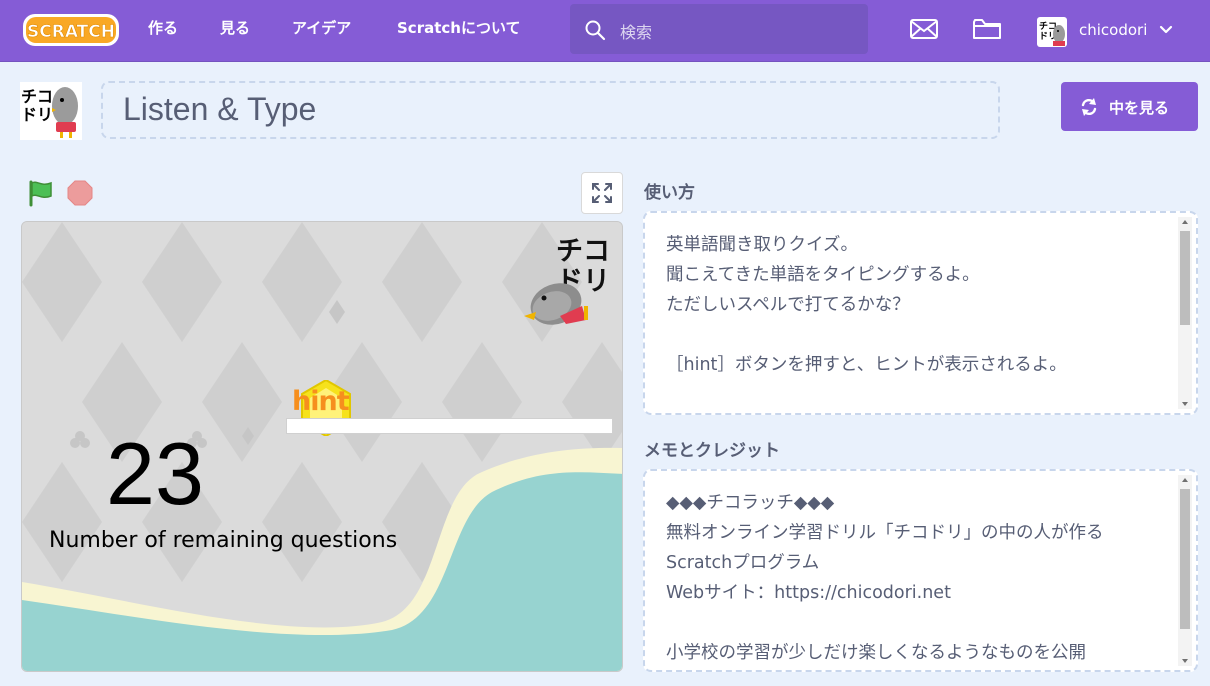 The image size is (1210, 686). Describe the element at coordinates (37, 96) in the screenshot. I see `svg-text: チコ` at that location.